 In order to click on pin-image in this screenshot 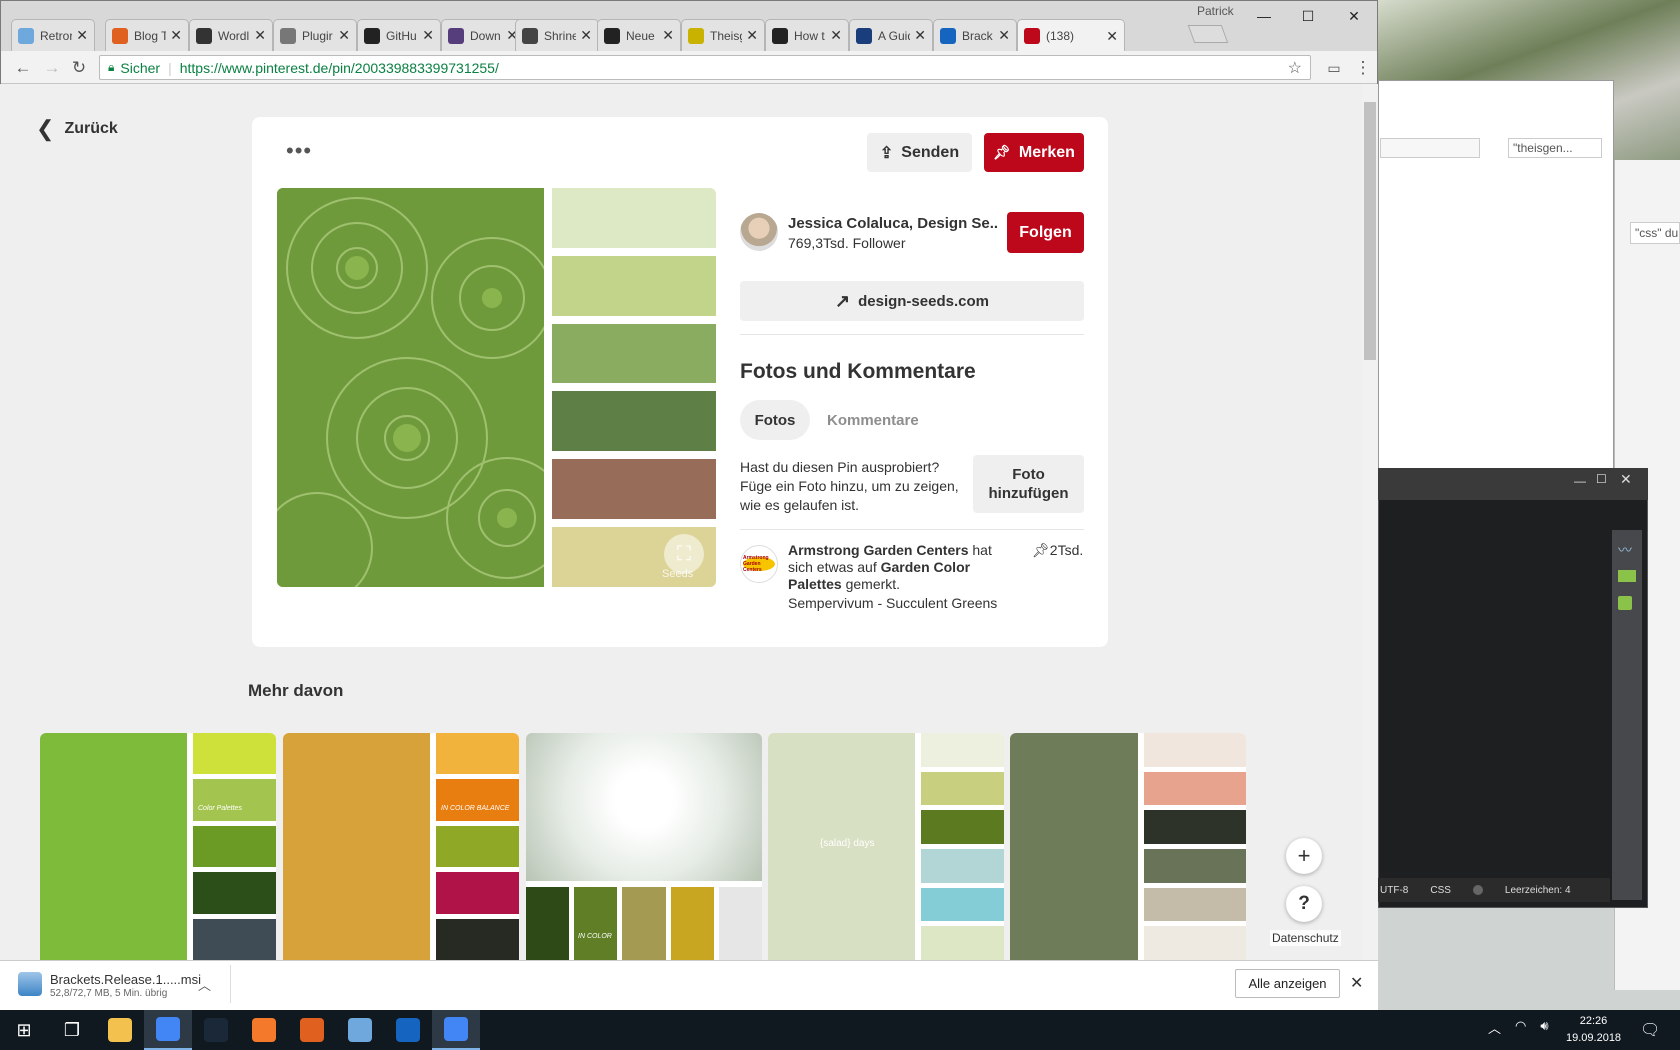, I will do `click(410, 387)`.